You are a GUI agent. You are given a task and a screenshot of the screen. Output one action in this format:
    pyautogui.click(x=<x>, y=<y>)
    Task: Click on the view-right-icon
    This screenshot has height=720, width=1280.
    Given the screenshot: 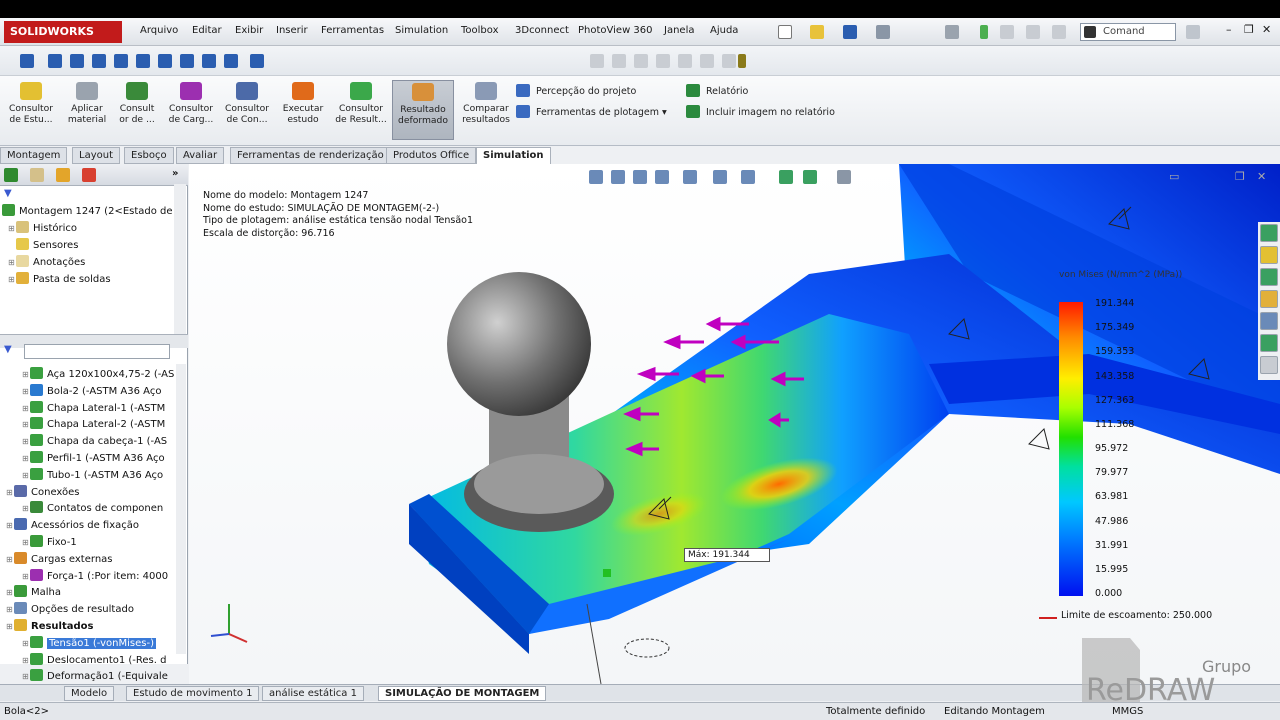 What is the action you would take?
    pyautogui.click(x=121, y=61)
    